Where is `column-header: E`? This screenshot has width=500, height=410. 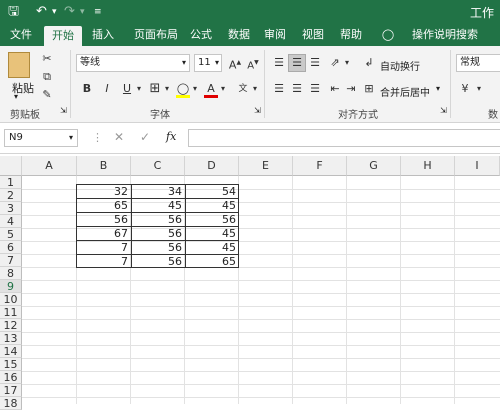
column-header: E is located at coordinates (266, 166).